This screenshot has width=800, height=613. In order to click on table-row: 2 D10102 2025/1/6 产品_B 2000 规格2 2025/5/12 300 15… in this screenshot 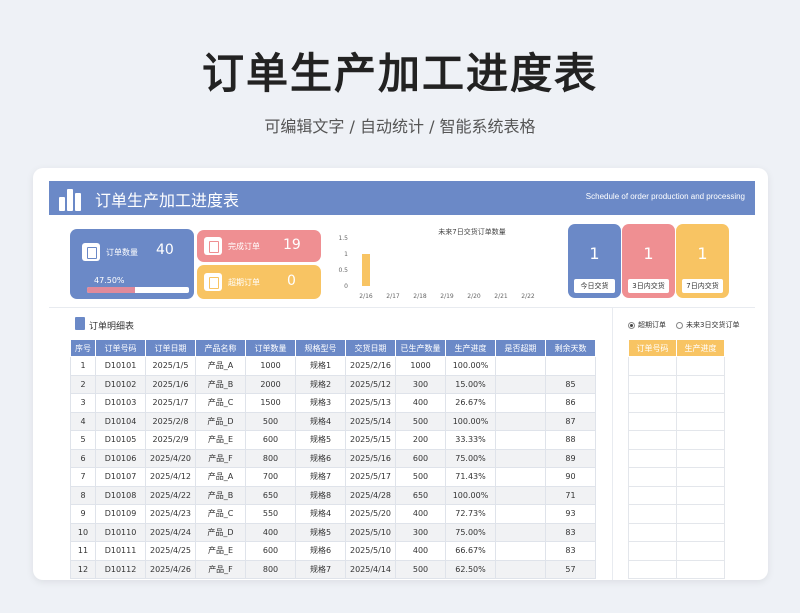, I will do `click(333, 384)`.